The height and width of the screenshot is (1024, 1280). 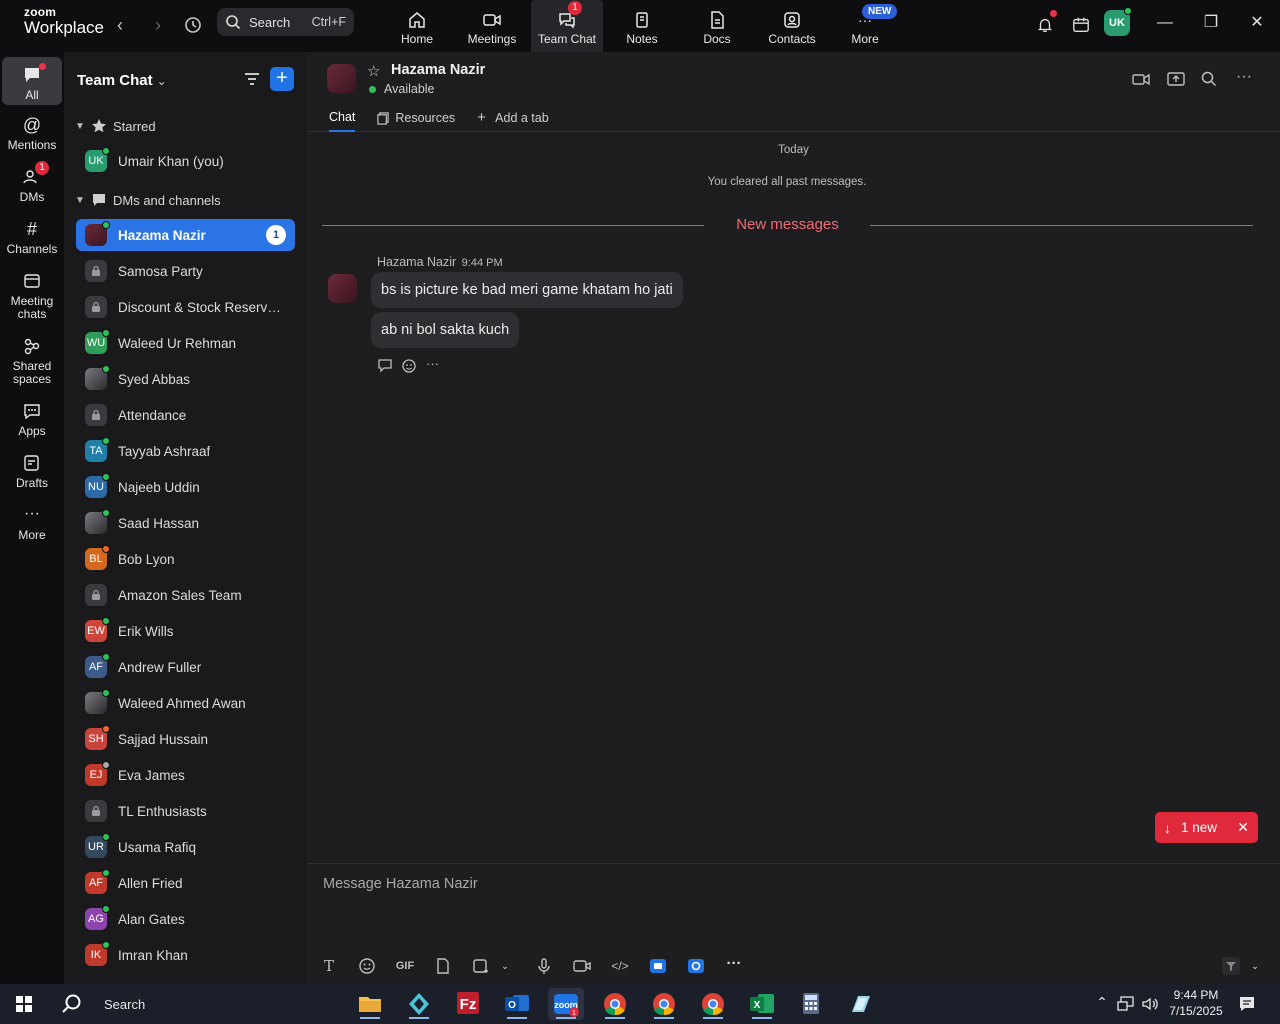 What do you see at coordinates (367, 966) in the screenshot?
I see `emoji-icon` at bounding box center [367, 966].